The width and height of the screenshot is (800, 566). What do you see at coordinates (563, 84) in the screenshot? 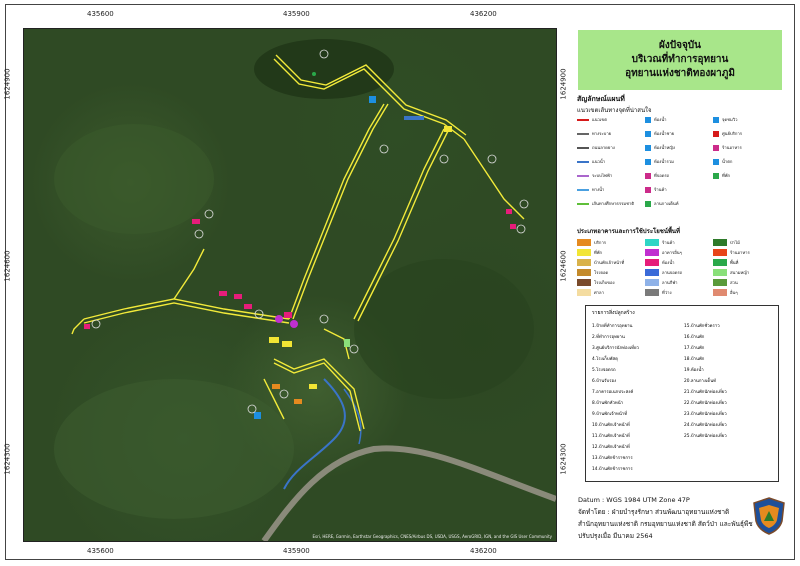
I see `y-tick-right-1: 1624900` at bounding box center [563, 84].